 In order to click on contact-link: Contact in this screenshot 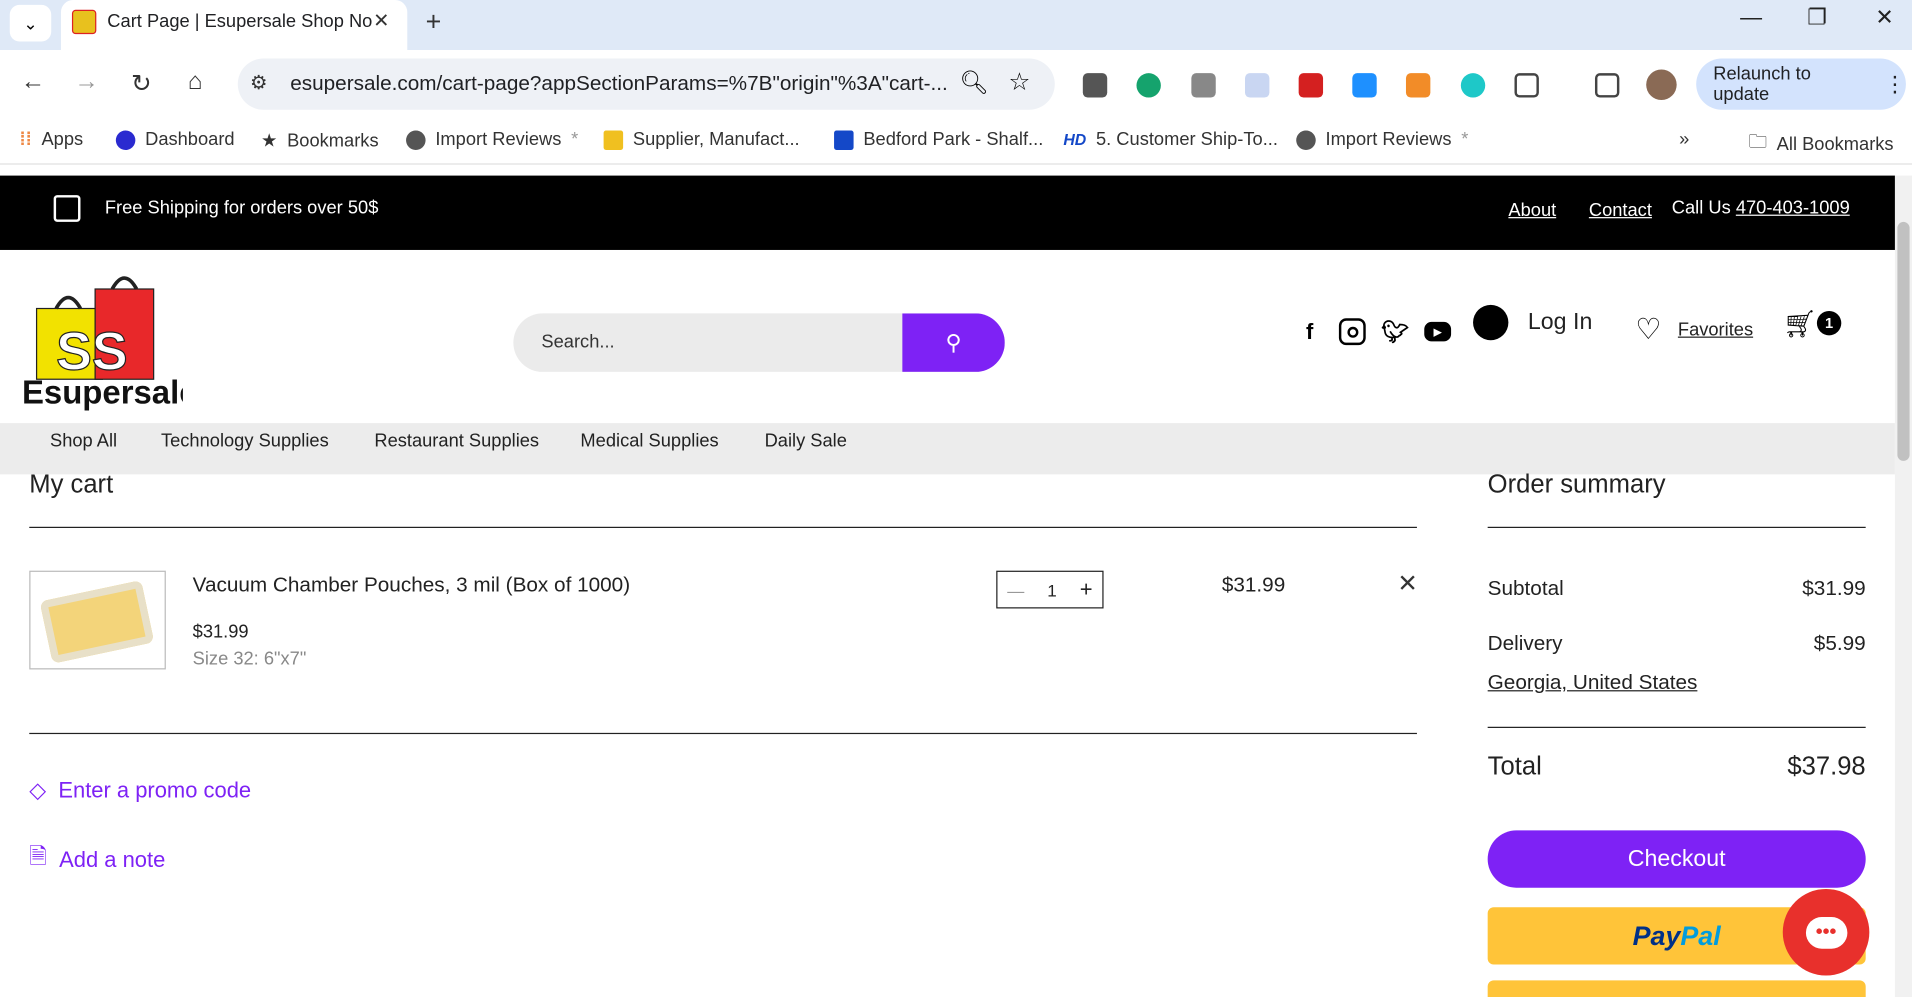, I will do `click(1620, 210)`.